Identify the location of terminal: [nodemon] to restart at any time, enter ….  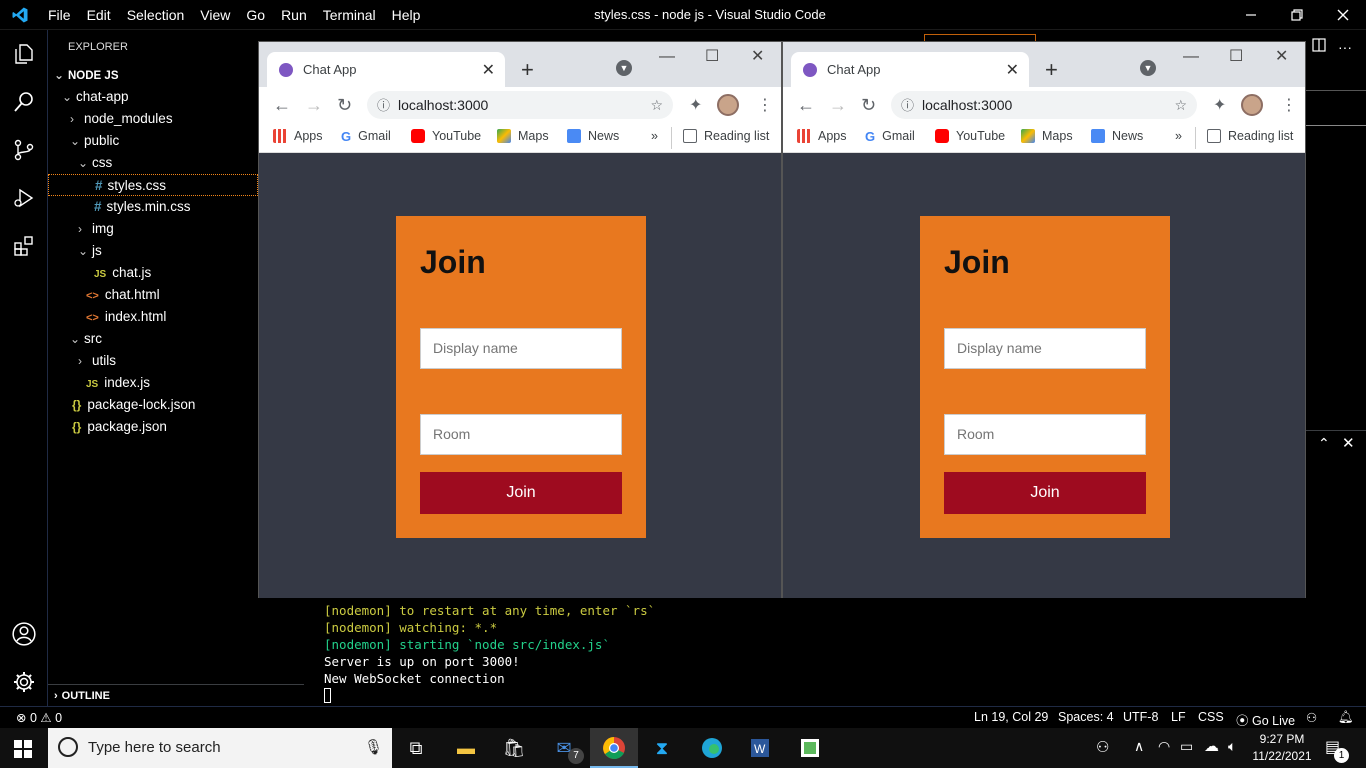
(835, 652).